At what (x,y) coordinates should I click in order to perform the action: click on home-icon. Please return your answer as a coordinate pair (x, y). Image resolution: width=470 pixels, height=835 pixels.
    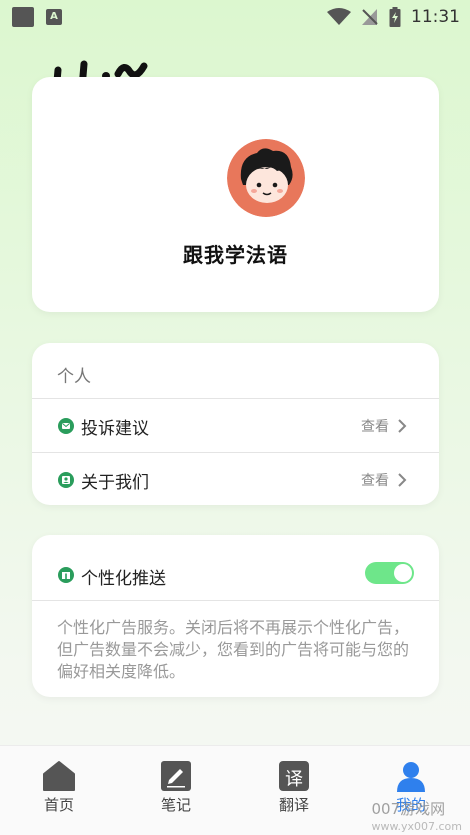
    Looking at the image, I should click on (59, 776).